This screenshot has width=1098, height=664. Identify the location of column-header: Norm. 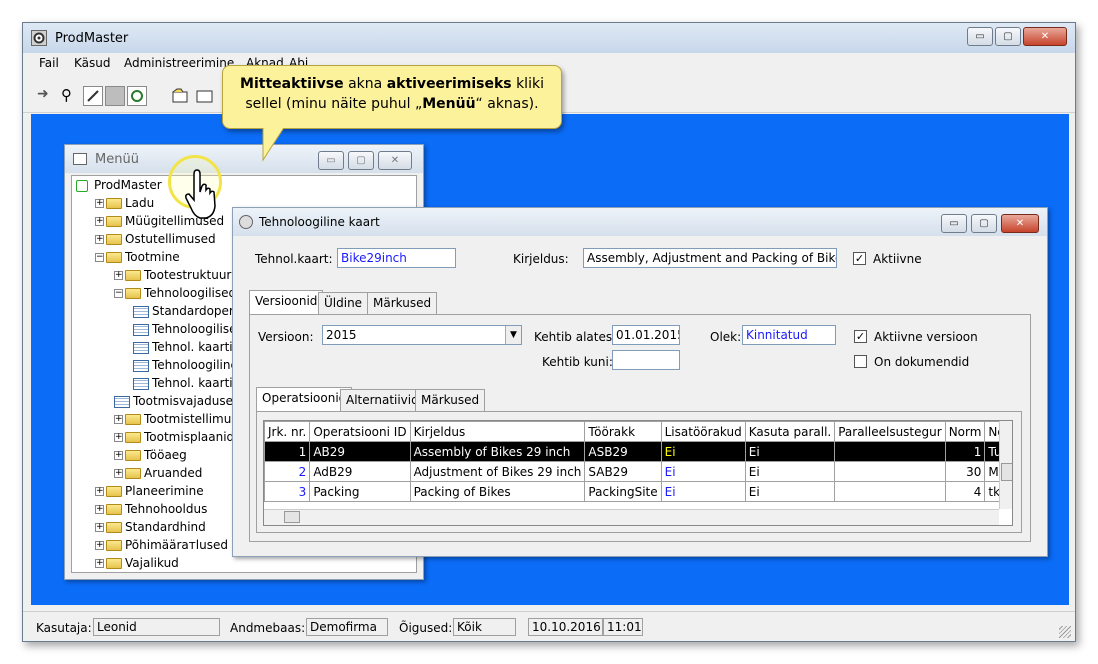
(965, 431).